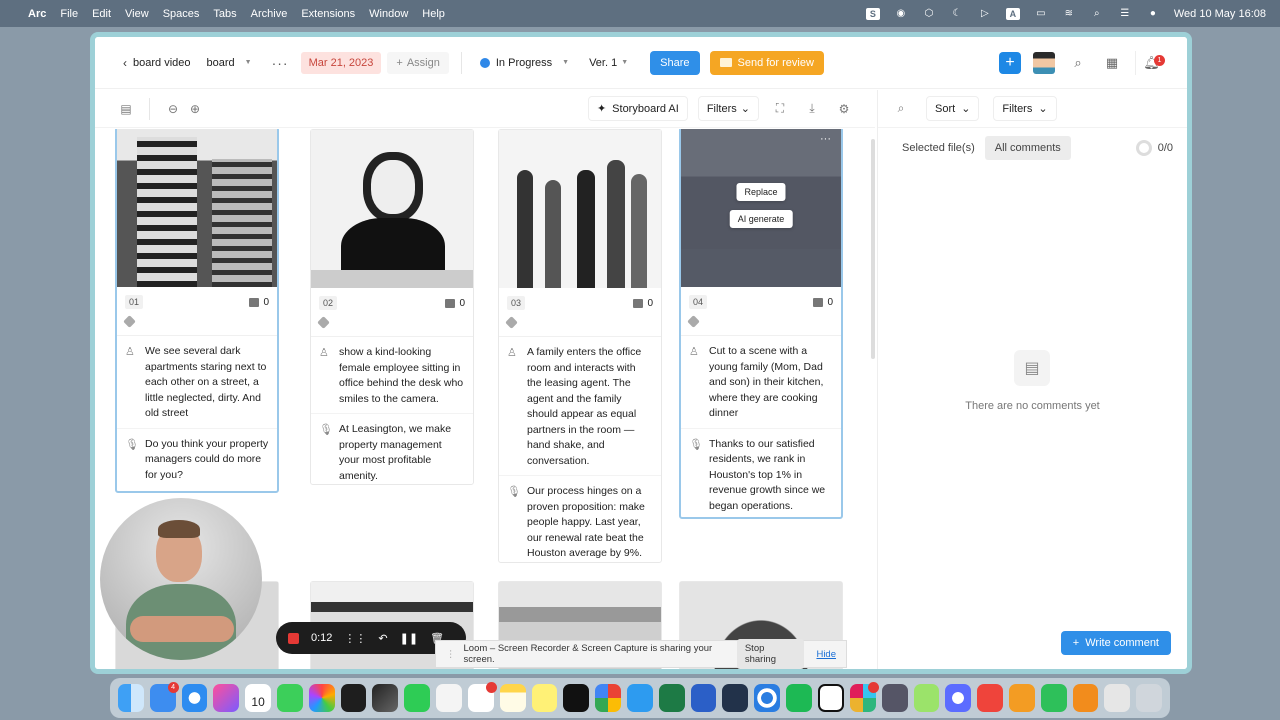 The height and width of the screenshot is (720, 1280). I want to click on input-source-icon: A, so click(1012, 13).